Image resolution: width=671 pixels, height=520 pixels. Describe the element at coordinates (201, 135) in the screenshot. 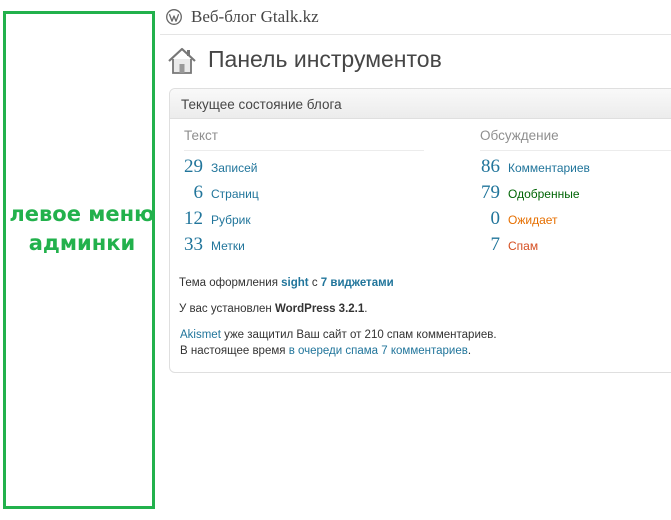

I see `content-column-heading: Текст` at that location.